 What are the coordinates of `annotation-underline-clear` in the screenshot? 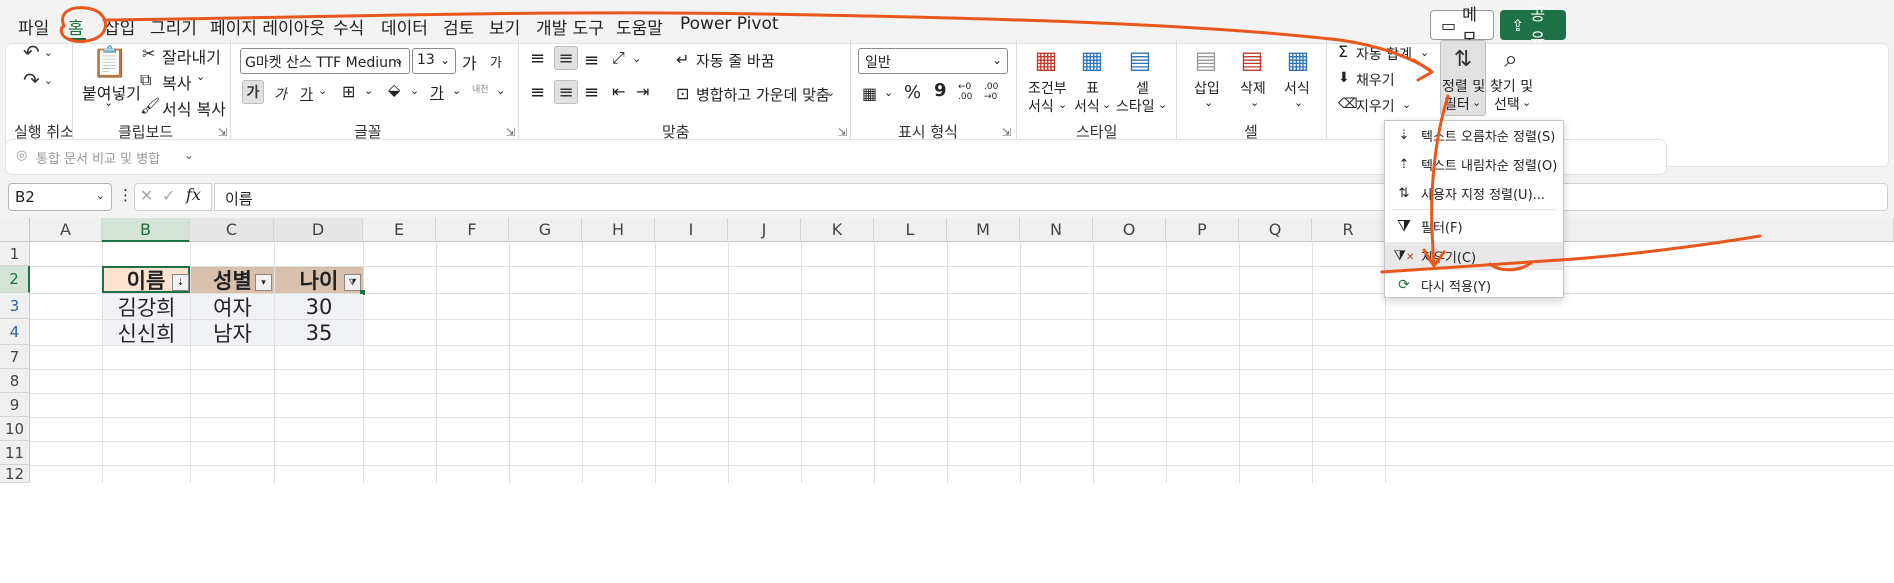 It's located at (1571, 254).